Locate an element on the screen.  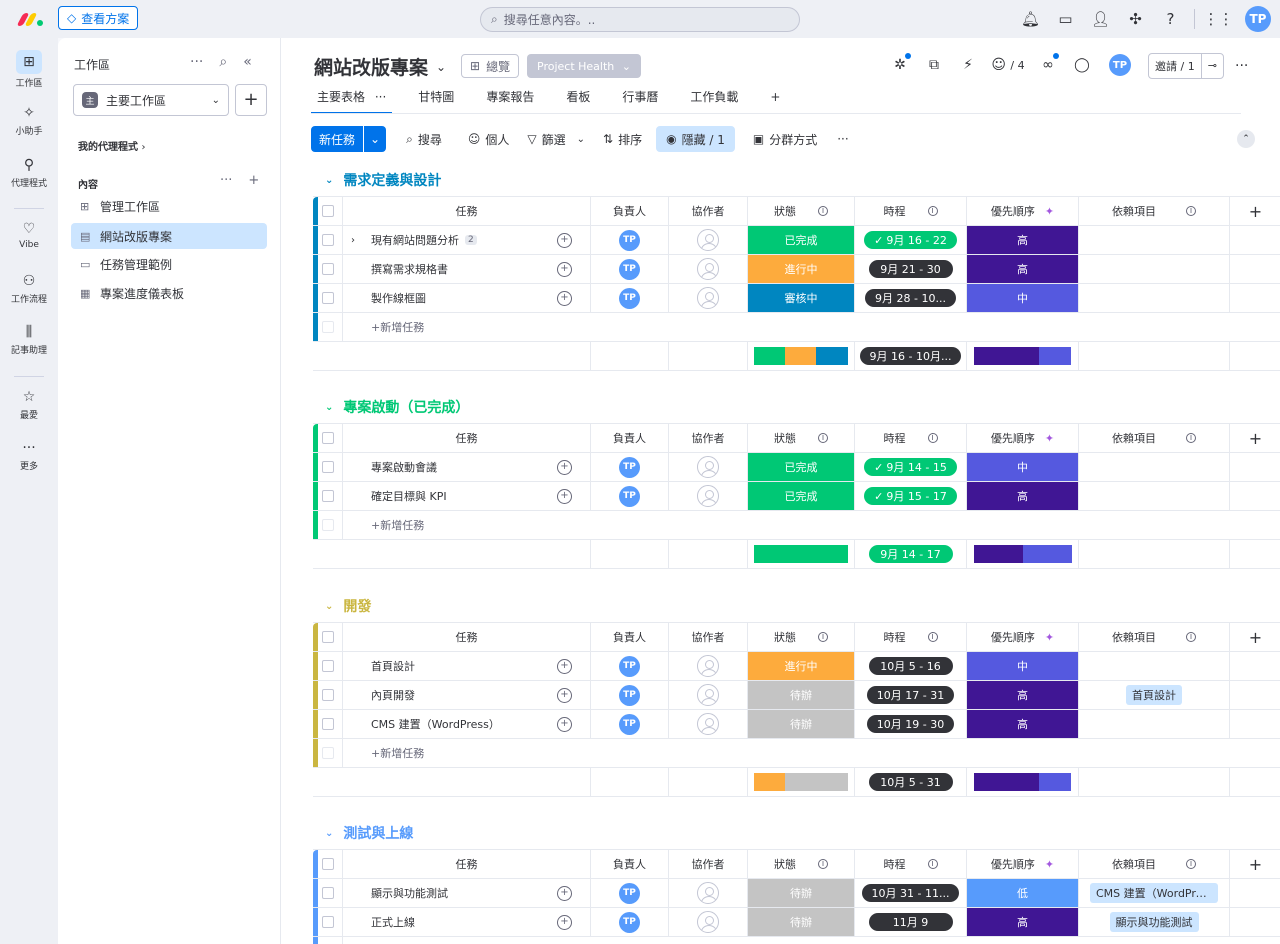
timeline-cell: 10月 17 - 31 is located at coordinates (911, 695).